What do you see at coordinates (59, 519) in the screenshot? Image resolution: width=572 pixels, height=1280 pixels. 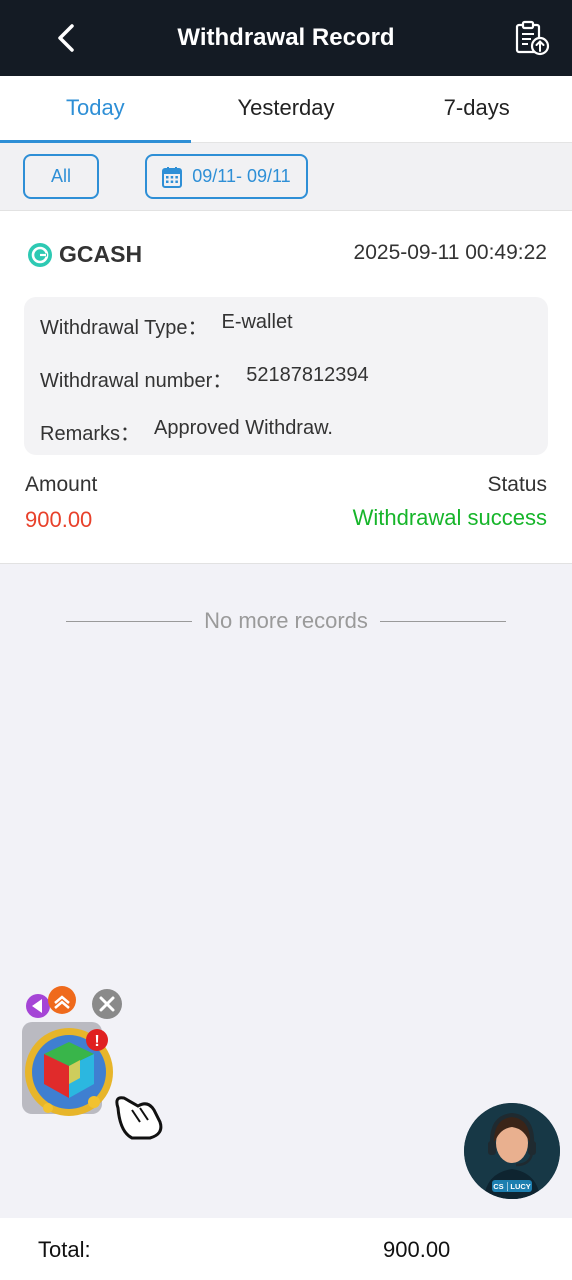 I see `amount-value: 900.00` at bounding box center [59, 519].